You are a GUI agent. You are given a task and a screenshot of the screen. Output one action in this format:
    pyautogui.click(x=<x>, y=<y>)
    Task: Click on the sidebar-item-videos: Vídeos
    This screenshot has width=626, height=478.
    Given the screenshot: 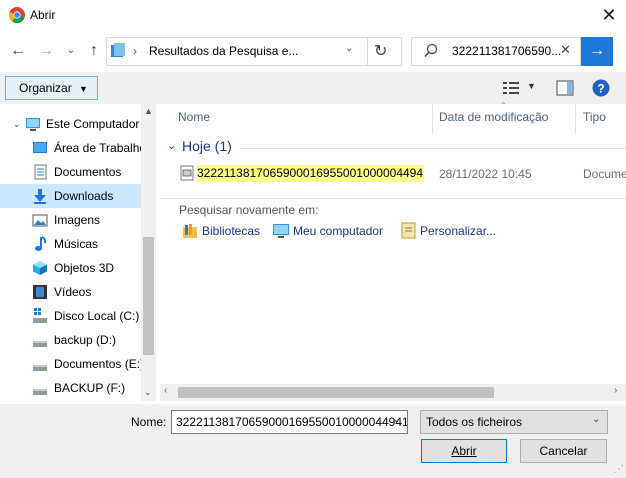 What is the action you would take?
    pyautogui.click(x=70, y=292)
    